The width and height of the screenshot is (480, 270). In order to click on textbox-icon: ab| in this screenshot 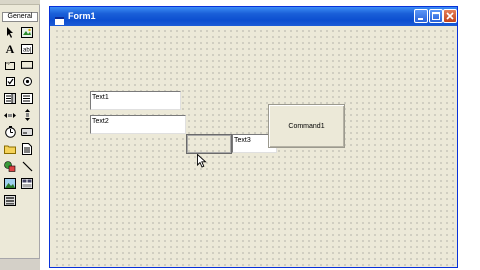, I will do `click(27, 49)`.